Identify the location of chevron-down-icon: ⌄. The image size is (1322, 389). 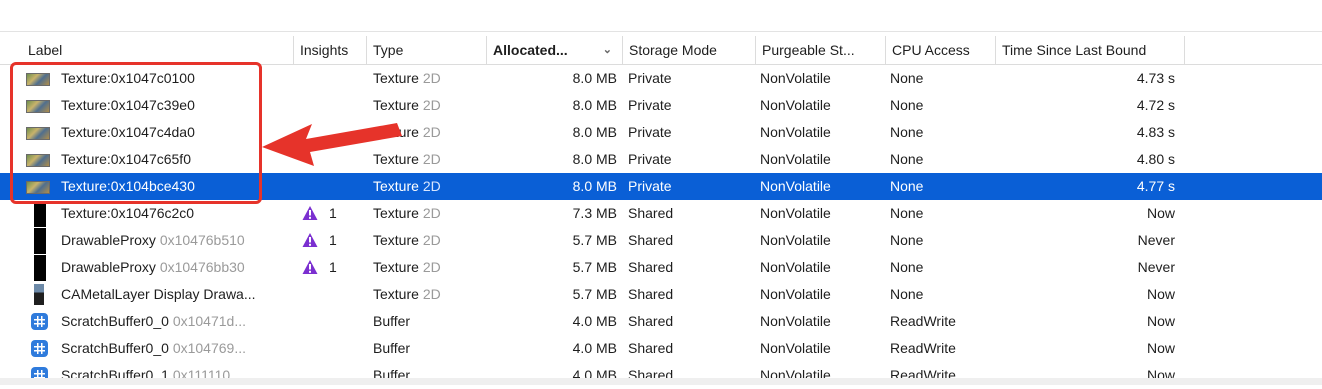
(607, 50).